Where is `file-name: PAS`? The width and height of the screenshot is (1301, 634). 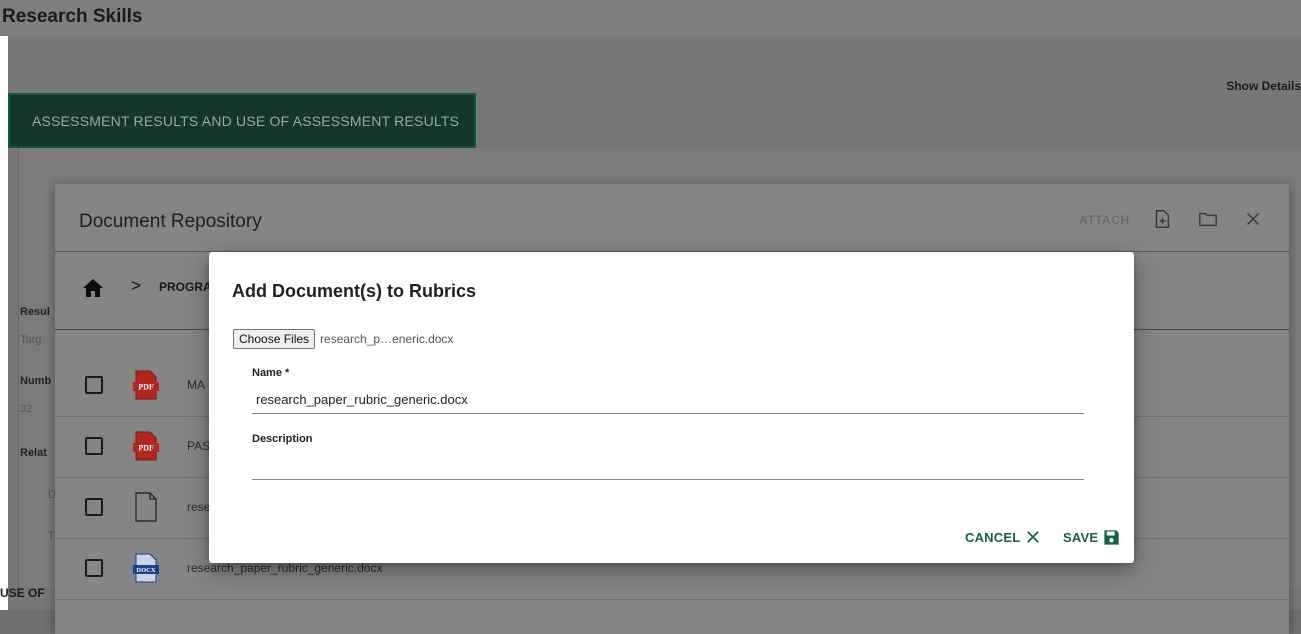 file-name: PAS is located at coordinates (198, 446).